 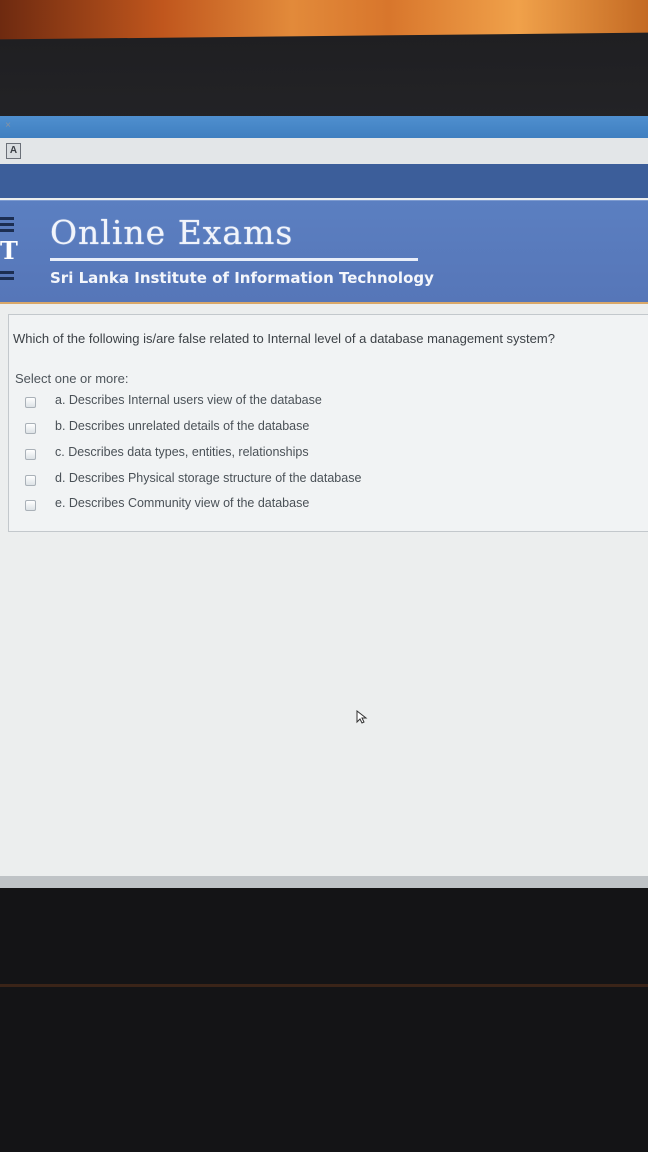 What do you see at coordinates (172, 232) in the screenshot?
I see `site-title: Online Exams` at bounding box center [172, 232].